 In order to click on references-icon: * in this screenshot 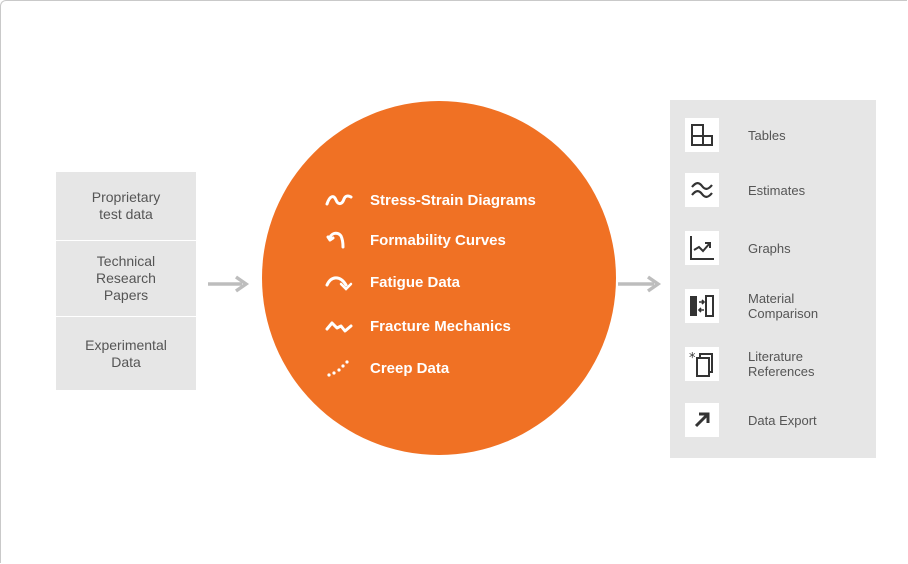, I will do `click(702, 364)`.